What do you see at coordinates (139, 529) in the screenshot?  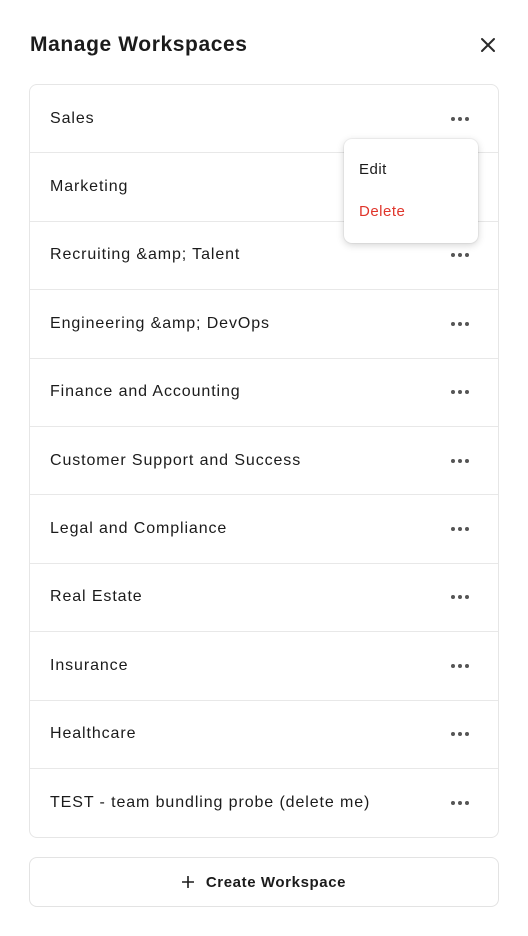 I see `workspace-name: Legal and Compliance` at bounding box center [139, 529].